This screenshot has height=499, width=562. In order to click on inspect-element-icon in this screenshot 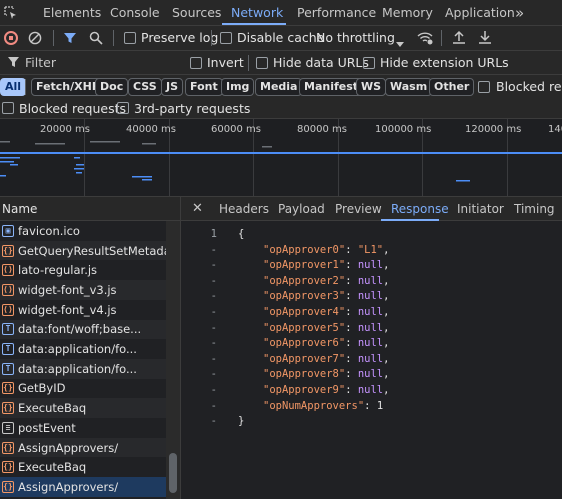, I will do `click(10, 12)`.